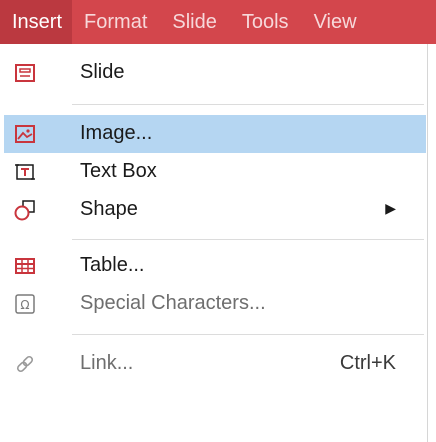 This screenshot has width=436, height=442. I want to click on link-icon, so click(25, 364).